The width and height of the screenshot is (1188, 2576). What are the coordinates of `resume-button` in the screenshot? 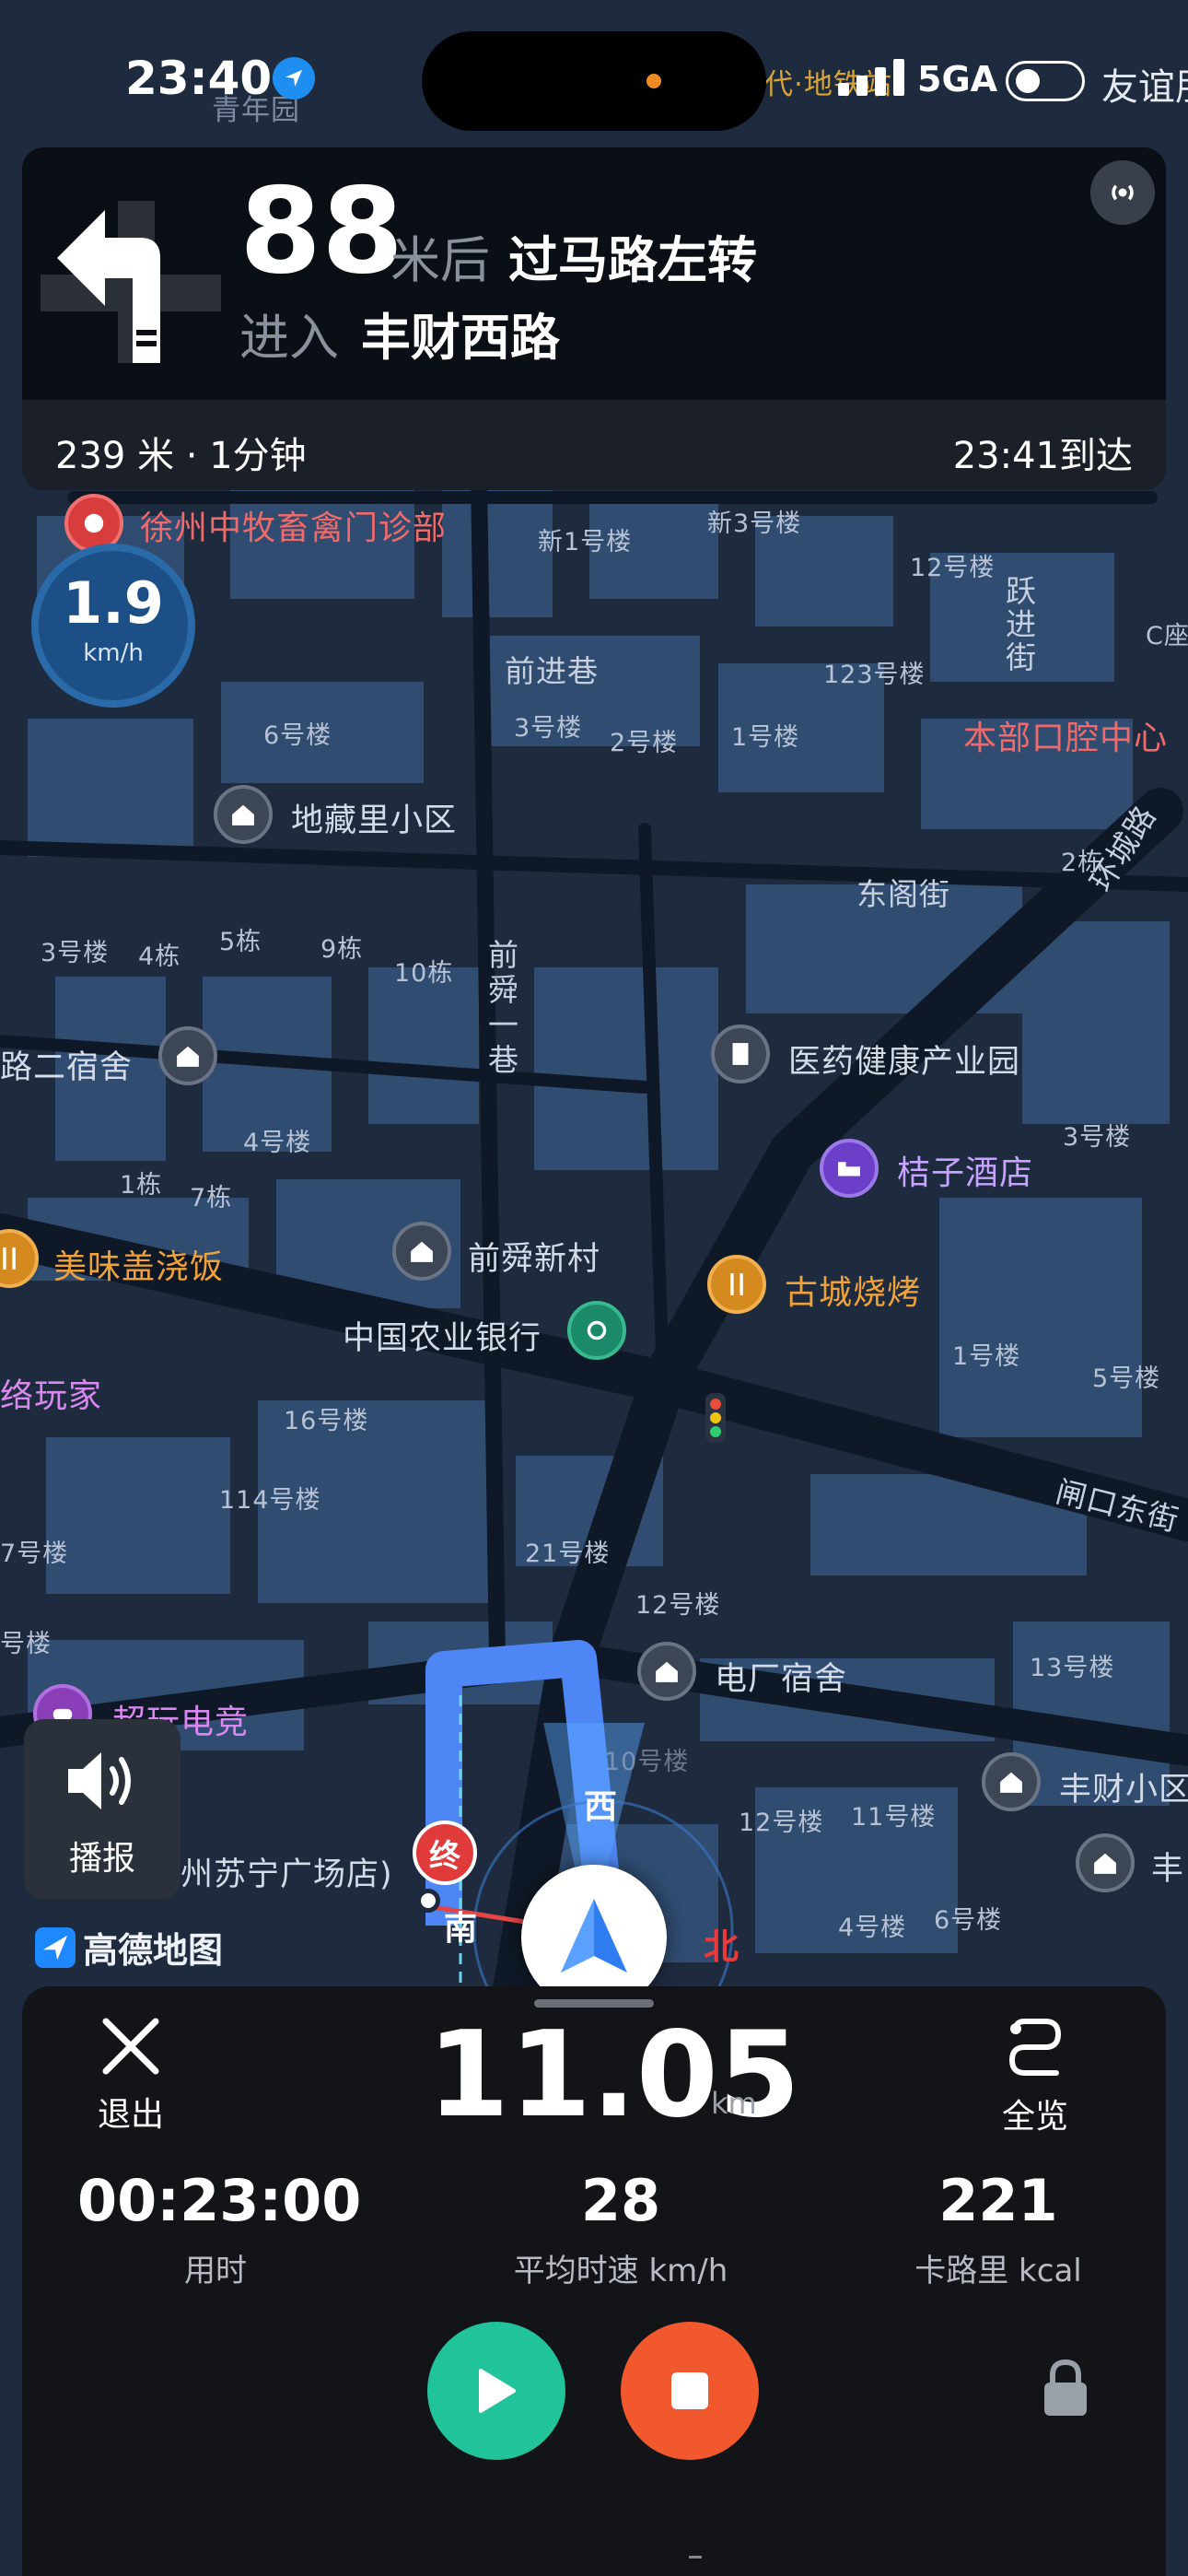 It's located at (496, 2391).